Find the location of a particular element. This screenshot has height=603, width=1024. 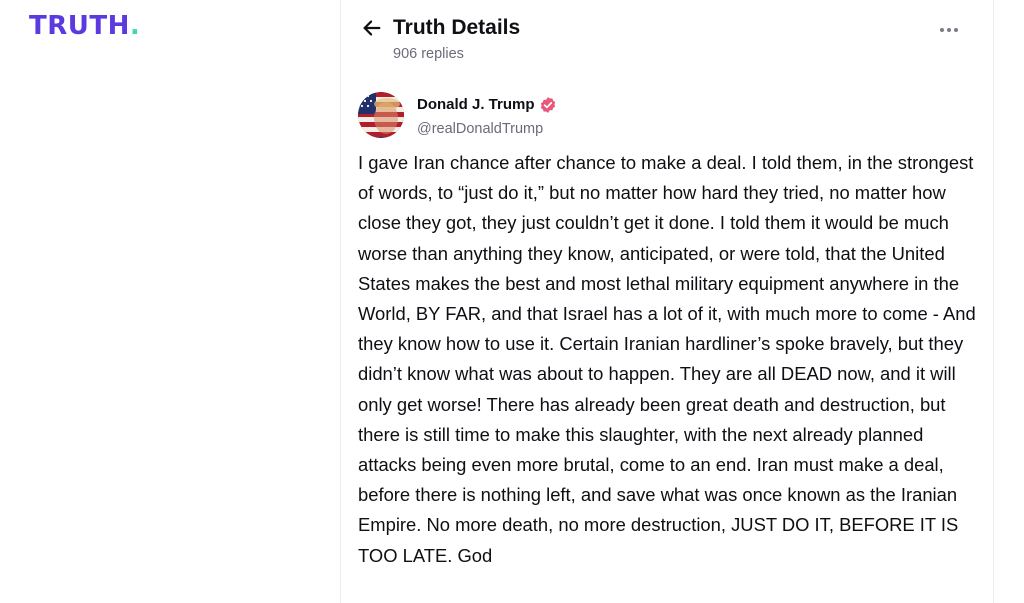

avatar is located at coordinates (381, 115).